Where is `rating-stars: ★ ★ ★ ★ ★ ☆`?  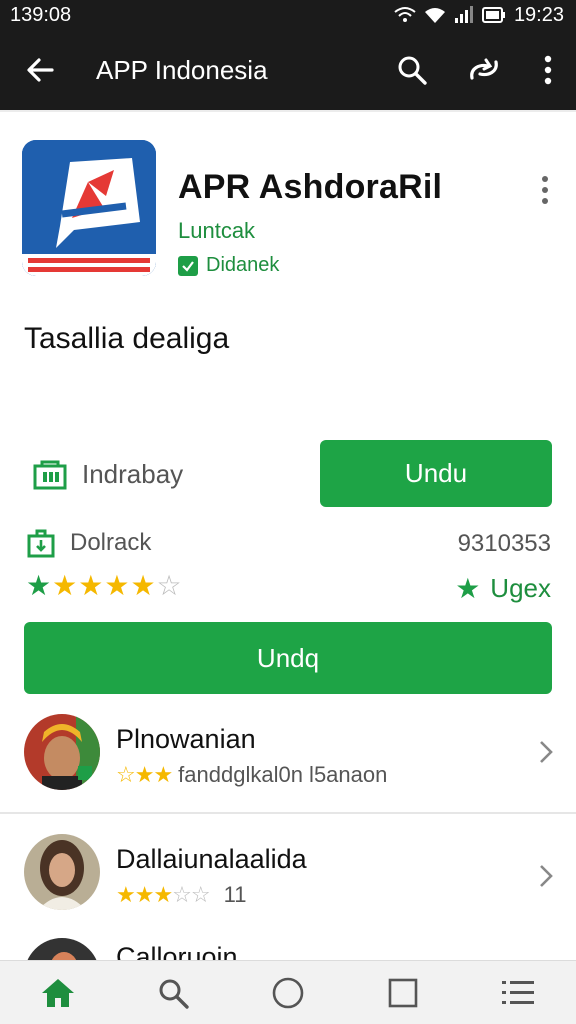
rating-stars: ★ ★ ★ ★ ★ ☆ is located at coordinates (104, 586).